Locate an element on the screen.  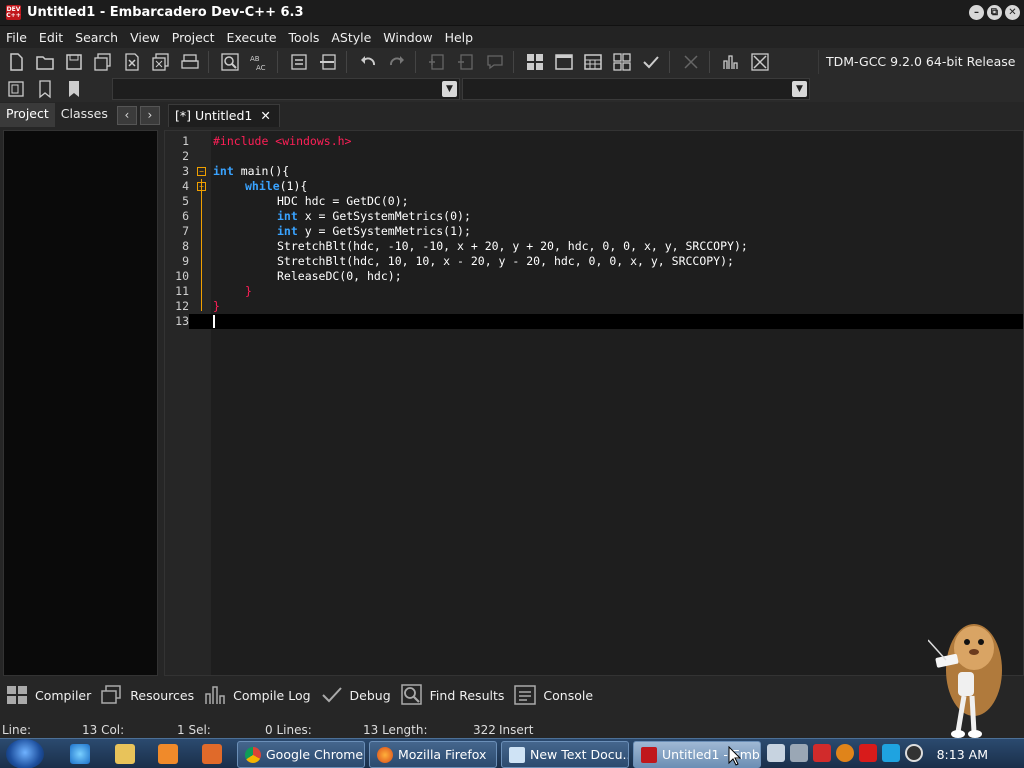
minimize-button: – is located at coordinates (976, 12).